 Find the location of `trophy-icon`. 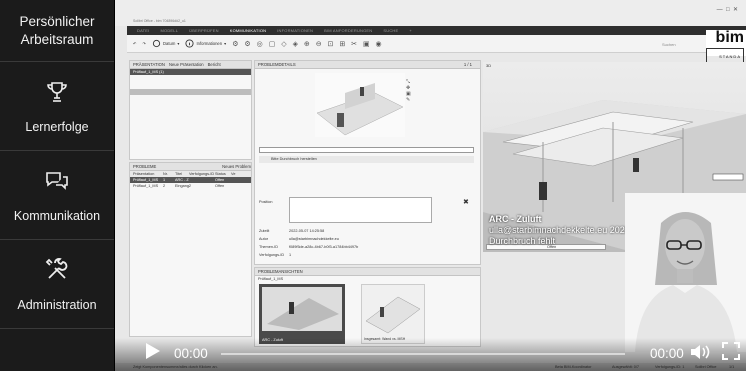

trophy-icon is located at coordinates (57, 91).